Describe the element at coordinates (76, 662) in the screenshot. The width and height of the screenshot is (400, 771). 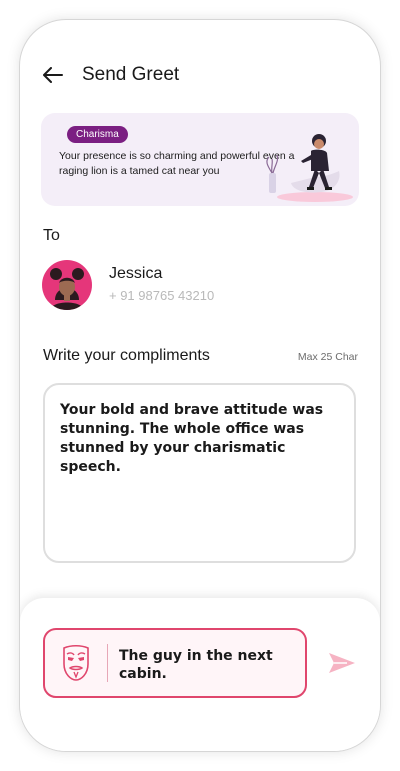
I see `anonymous-mask-icon` at that location.